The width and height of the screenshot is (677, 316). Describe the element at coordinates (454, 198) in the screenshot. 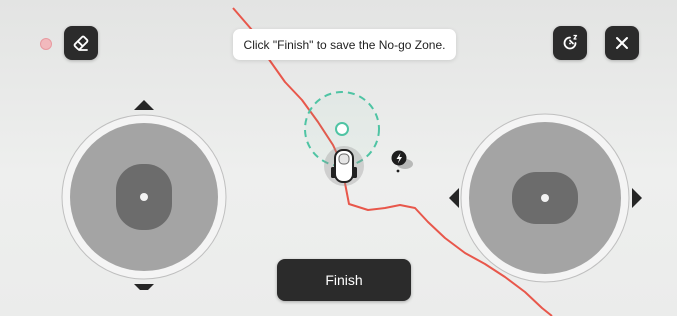

I see `joystick-left-arrow-icon` at that location.